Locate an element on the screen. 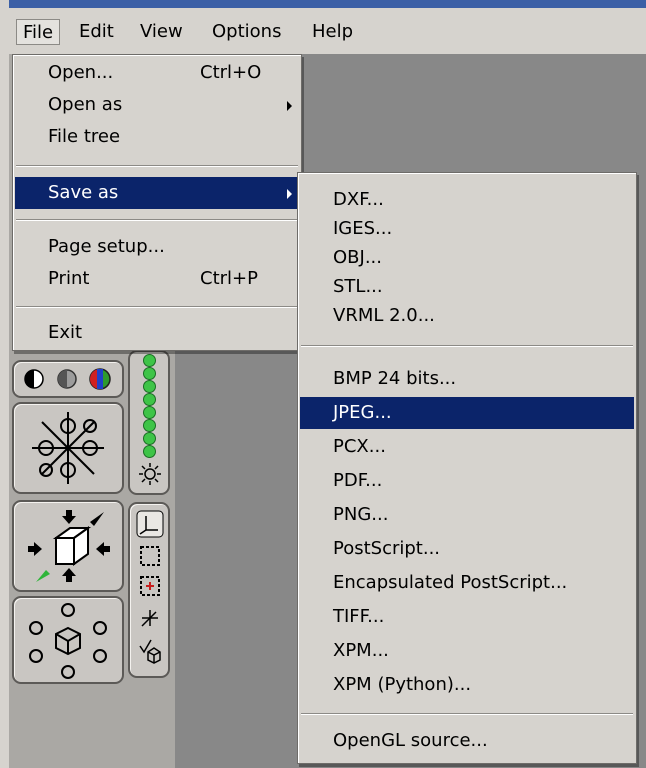 Image resolution: width=646 pixels, height=768 pixels. check-cube-icon is located at coordinates (150, 651).